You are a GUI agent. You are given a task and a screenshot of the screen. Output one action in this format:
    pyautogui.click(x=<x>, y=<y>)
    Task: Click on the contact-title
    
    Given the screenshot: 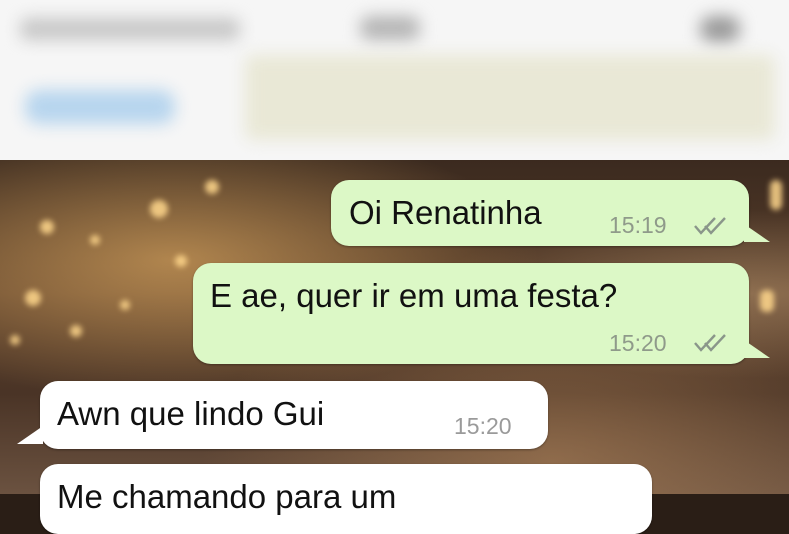 What is the action you would take?
    pyautogui.click(x=510, y=97)
    